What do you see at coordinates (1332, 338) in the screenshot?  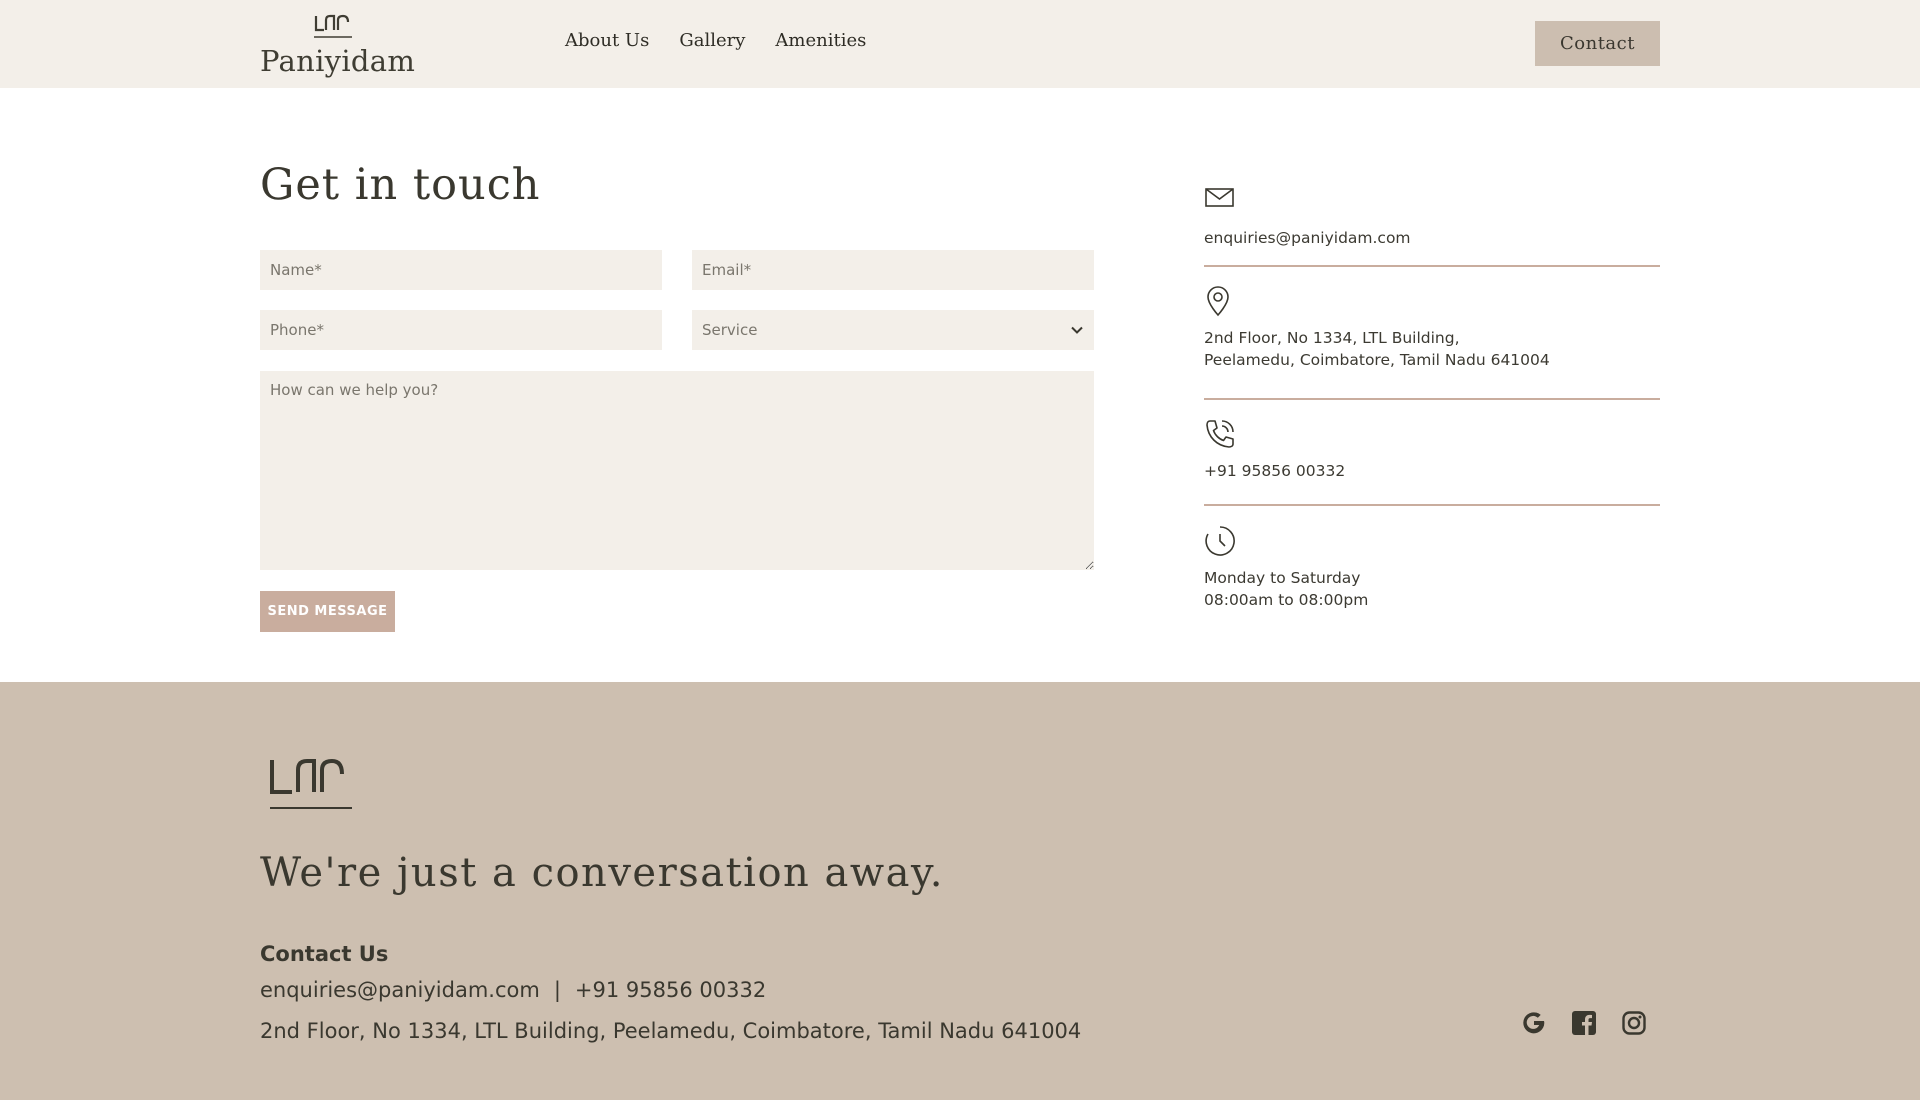 I see `info-address-line1: 2nd Floor, No 1334, LTL Building,` at bounding box center [1332, 338].